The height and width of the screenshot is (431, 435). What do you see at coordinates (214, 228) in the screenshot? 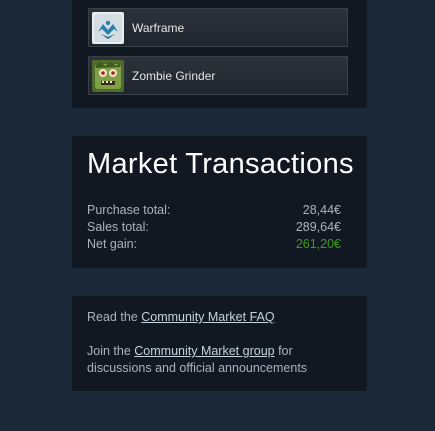
I see `sales-total-row: Sales total: 289,64€` at bounding box center [214, 228].